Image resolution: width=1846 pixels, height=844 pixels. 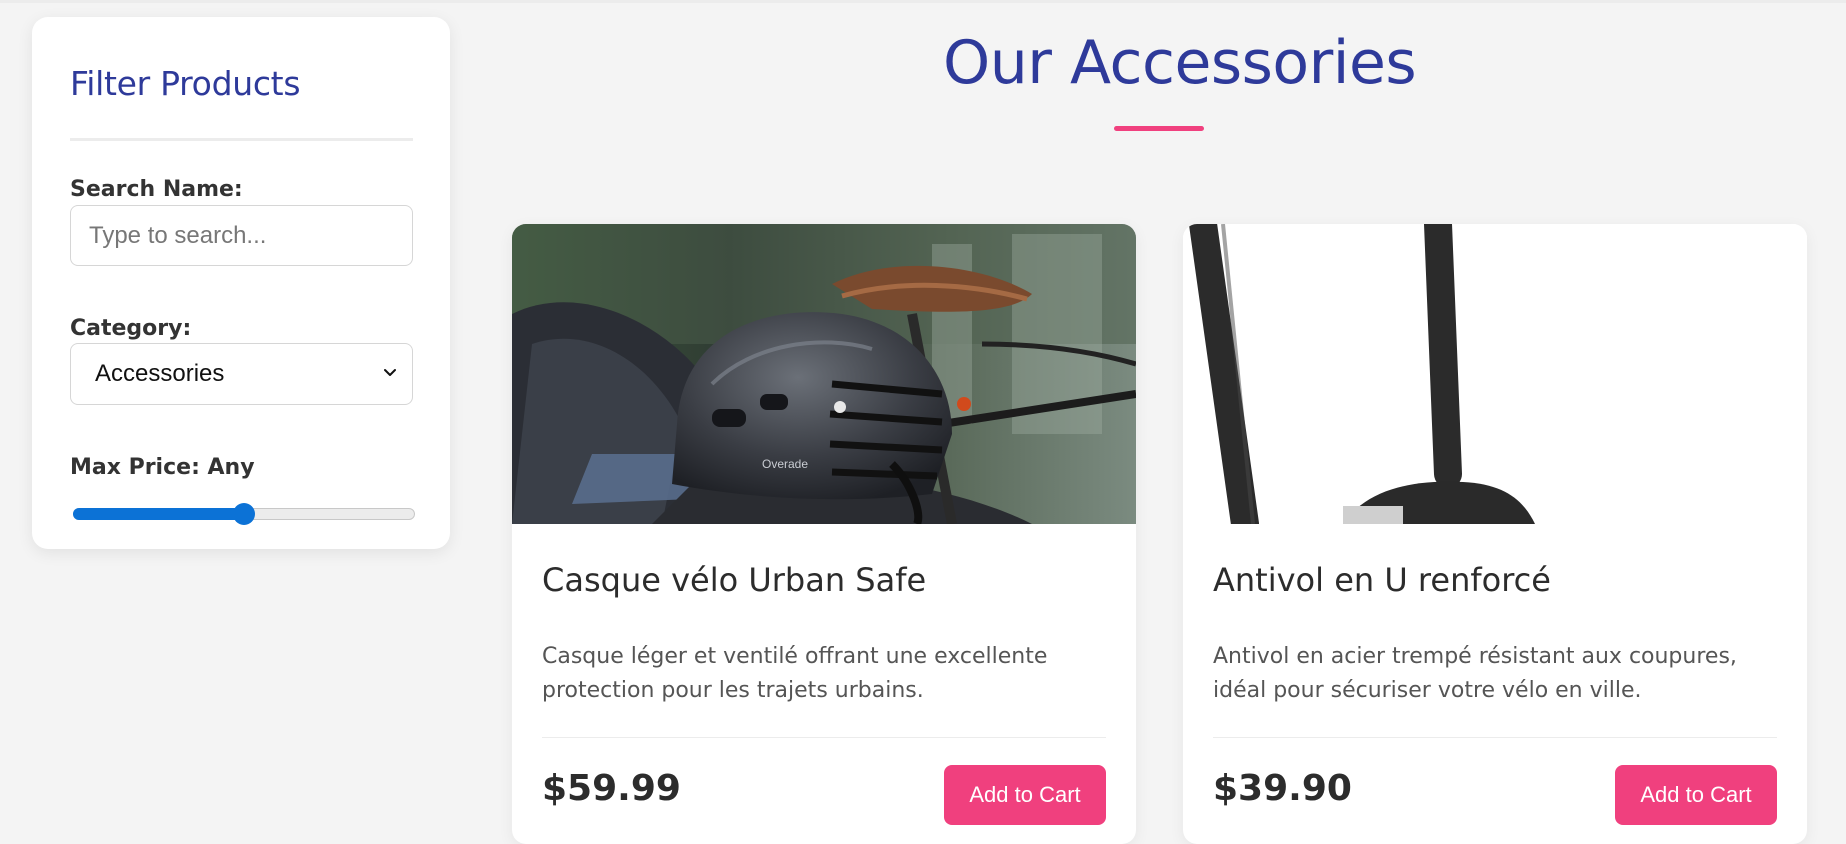 I want to click on u-lock-photo-icon, so click(x=1495, y=374).